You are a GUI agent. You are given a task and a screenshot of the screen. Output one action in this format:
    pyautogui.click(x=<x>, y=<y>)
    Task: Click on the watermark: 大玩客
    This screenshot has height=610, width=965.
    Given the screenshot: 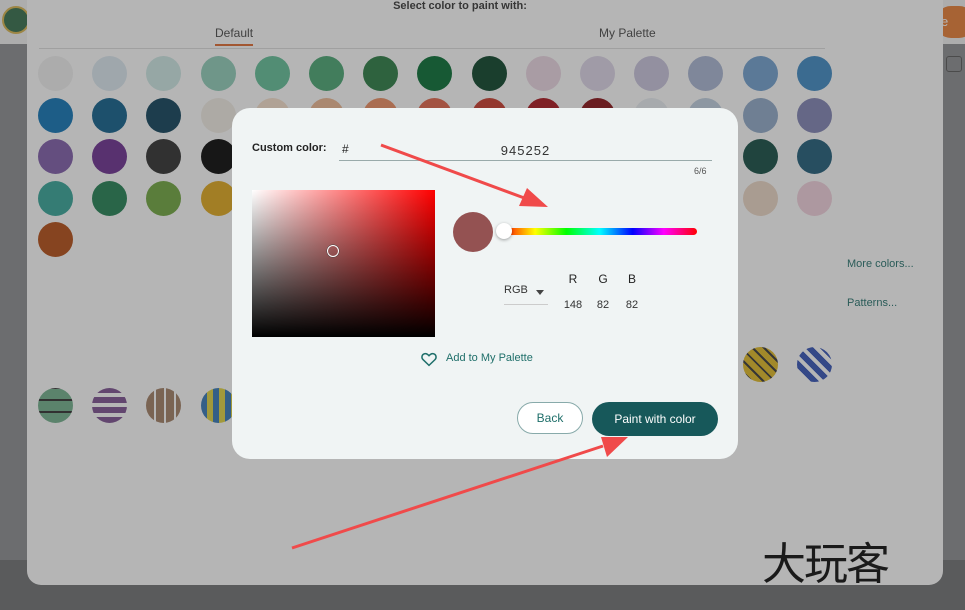 What is the action you would take?
    pyautogui.click(x=826, y=564)
    